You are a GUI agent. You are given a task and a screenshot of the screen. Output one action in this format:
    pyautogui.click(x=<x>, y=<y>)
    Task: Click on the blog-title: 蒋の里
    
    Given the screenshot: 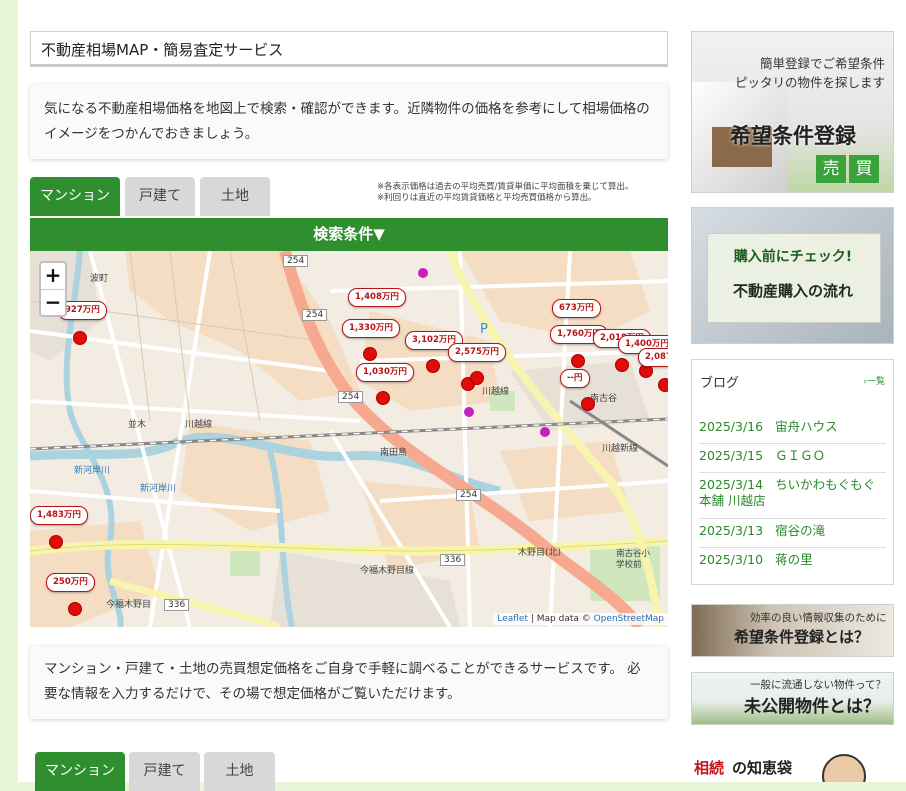 What is the action you would take?
    pyautogui.click(x=794, y=559)
    